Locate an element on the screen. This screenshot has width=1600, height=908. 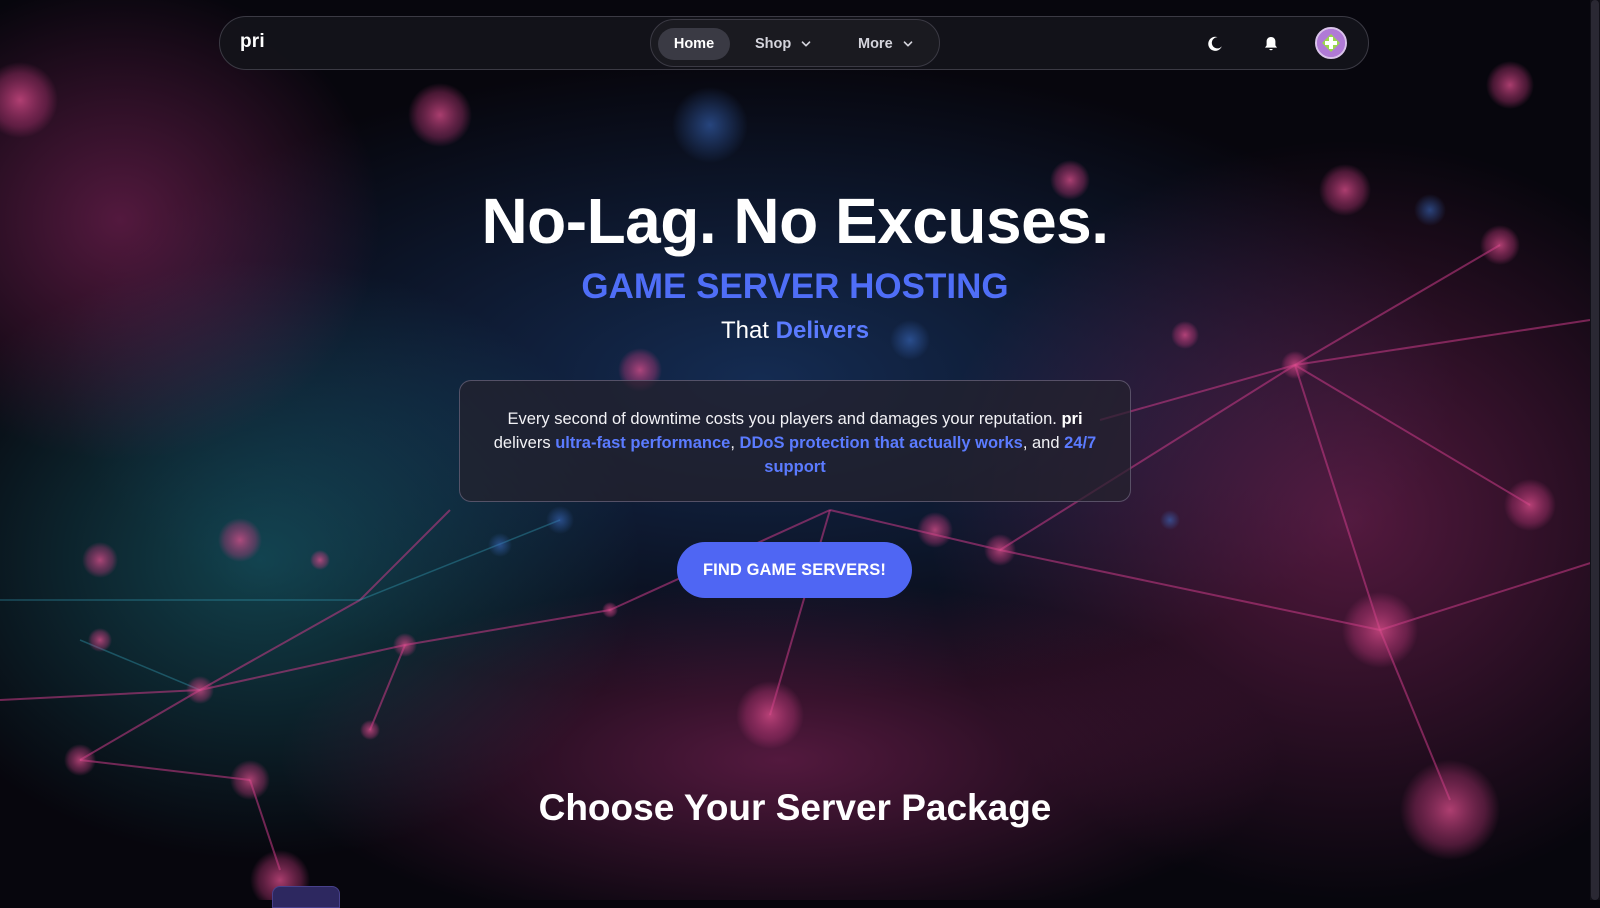
scrollbar is located at coordinates (1595, 450).